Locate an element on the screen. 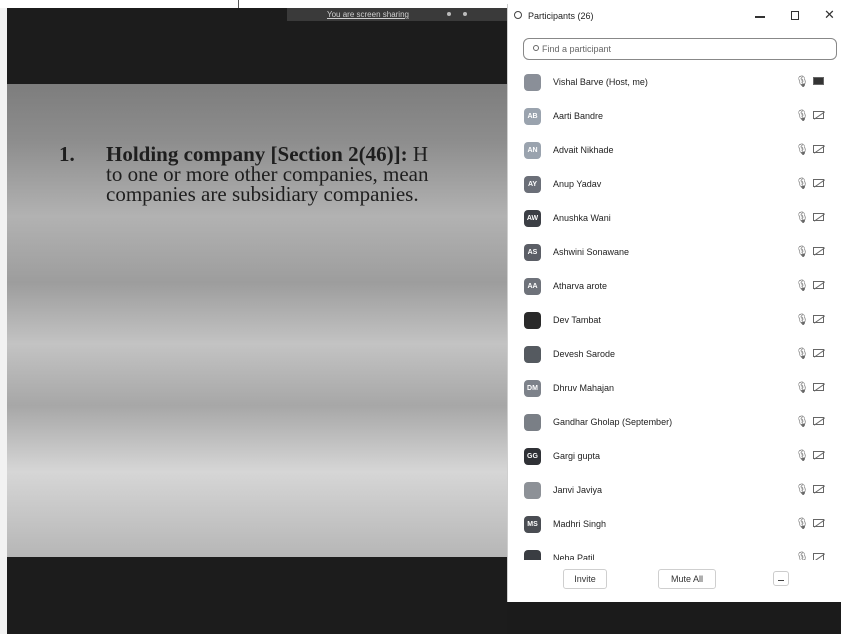 The image size is (841, 634). avatar: AS is located at coordinates (532, 252).